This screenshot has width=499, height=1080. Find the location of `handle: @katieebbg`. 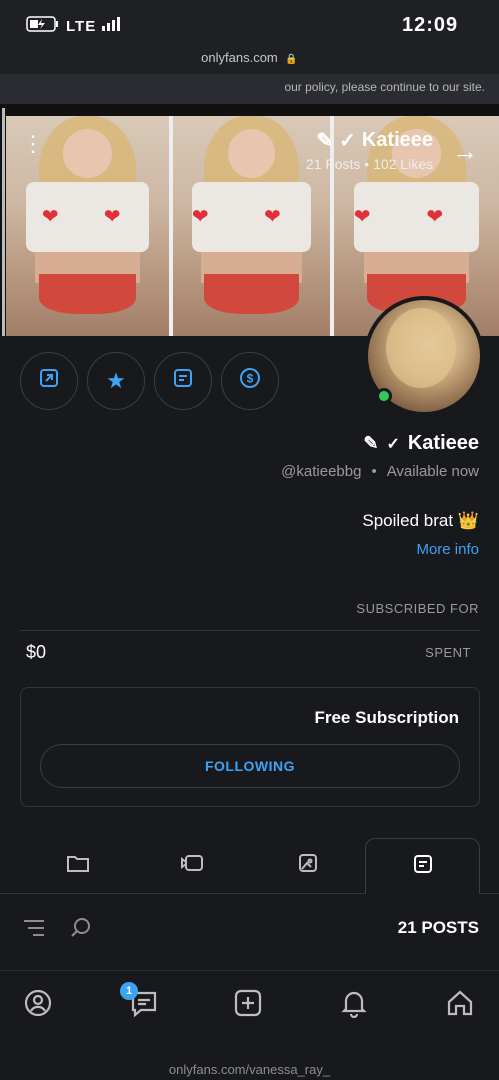

handle: @katieebbg is located at coordinates (321, 471).